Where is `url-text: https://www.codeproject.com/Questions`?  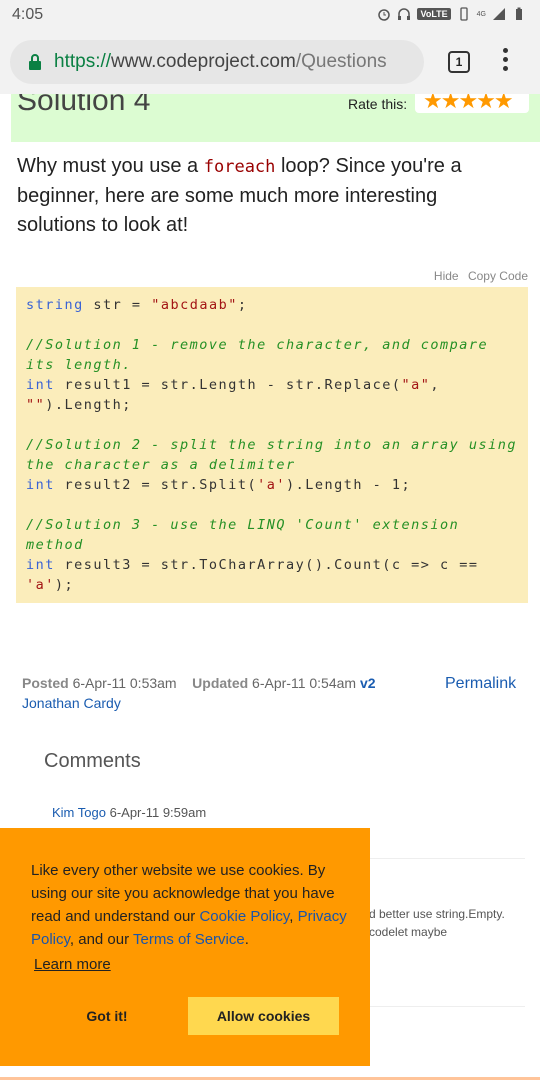 url-text: https://www.codeproject.com/Questions is located at coordinates (220, 62).